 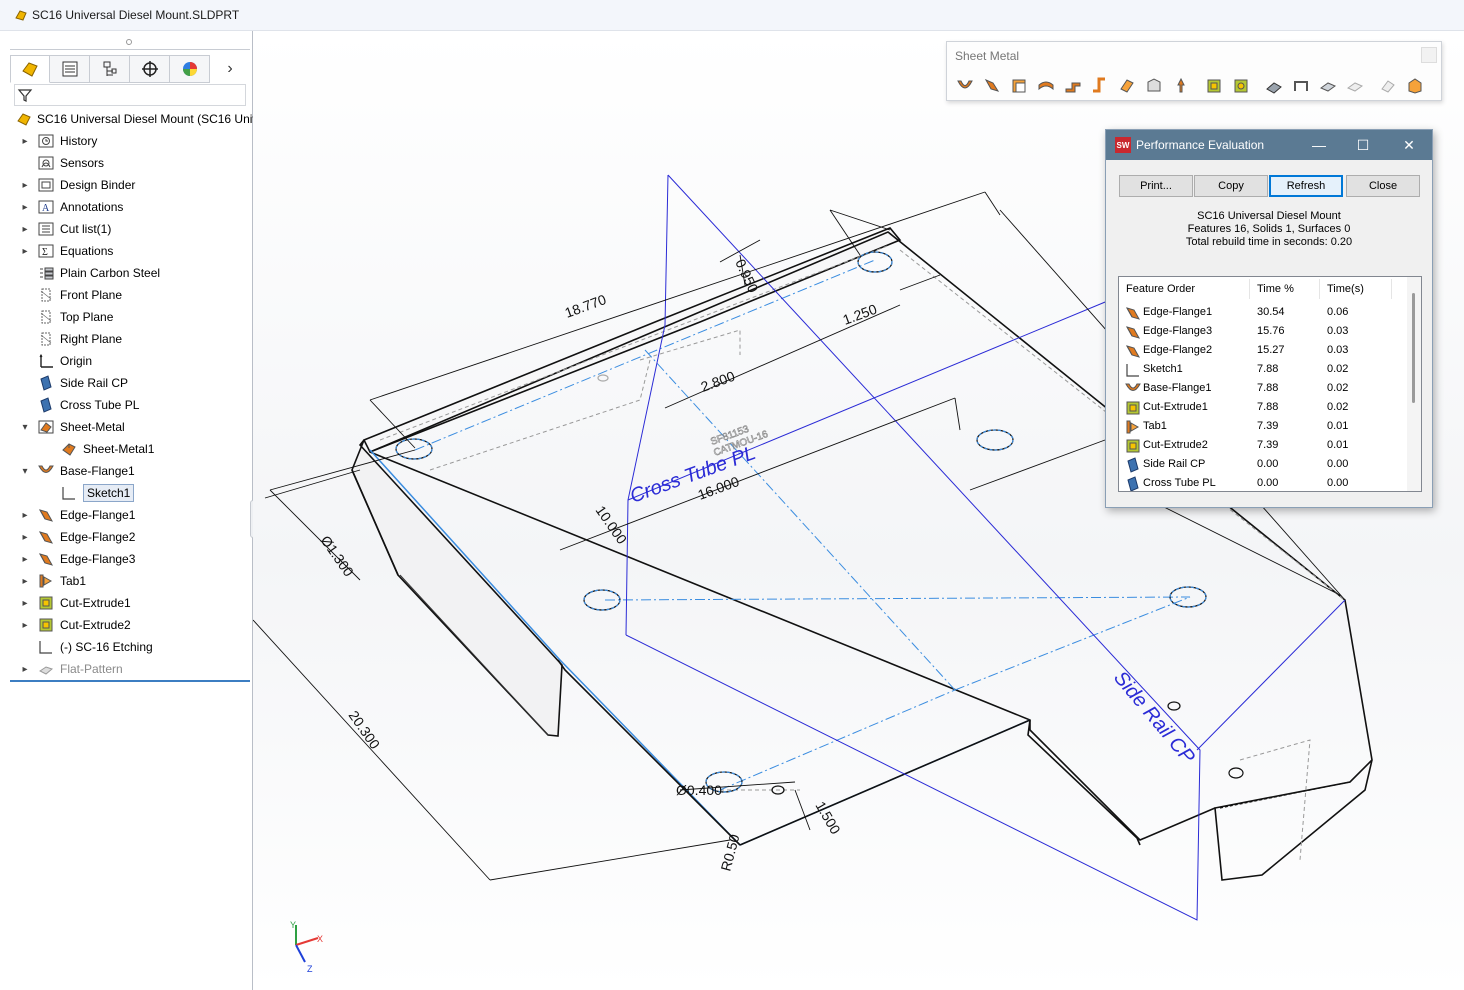 I want to click on jog-tool-icon, so click(x=1073, y=86).